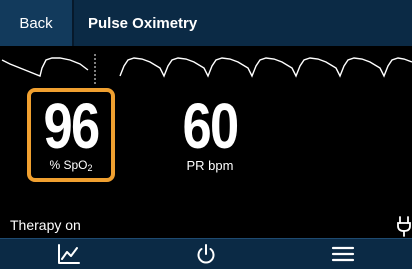 This screenshot has width=412, height=269. I want to click on menu-button, so click(343, 254).